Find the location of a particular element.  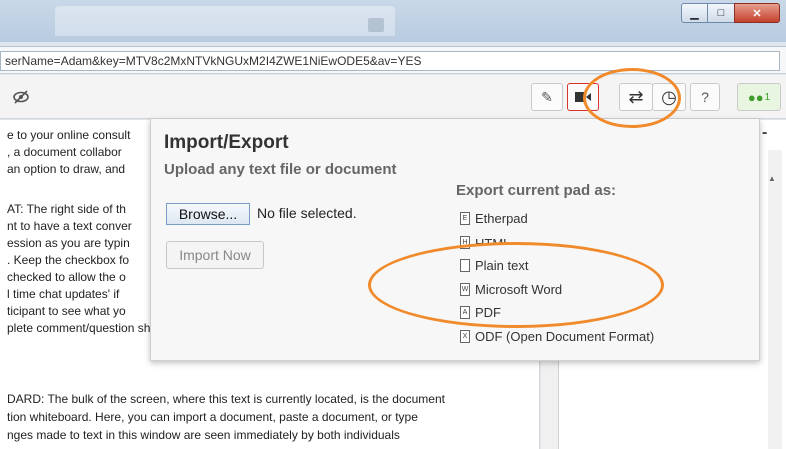

export-heading: Export current pad as: is located at coordinates (536, 190).